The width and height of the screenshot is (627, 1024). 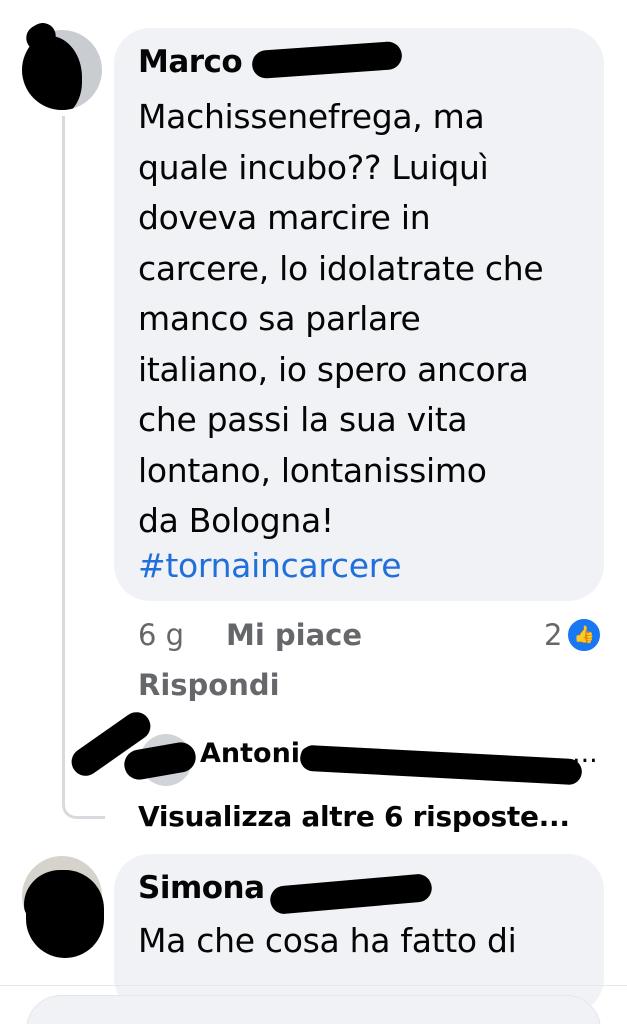 I want to click on comment-text: Ma che cosa ha fatto di, so click(x=327, y=940).